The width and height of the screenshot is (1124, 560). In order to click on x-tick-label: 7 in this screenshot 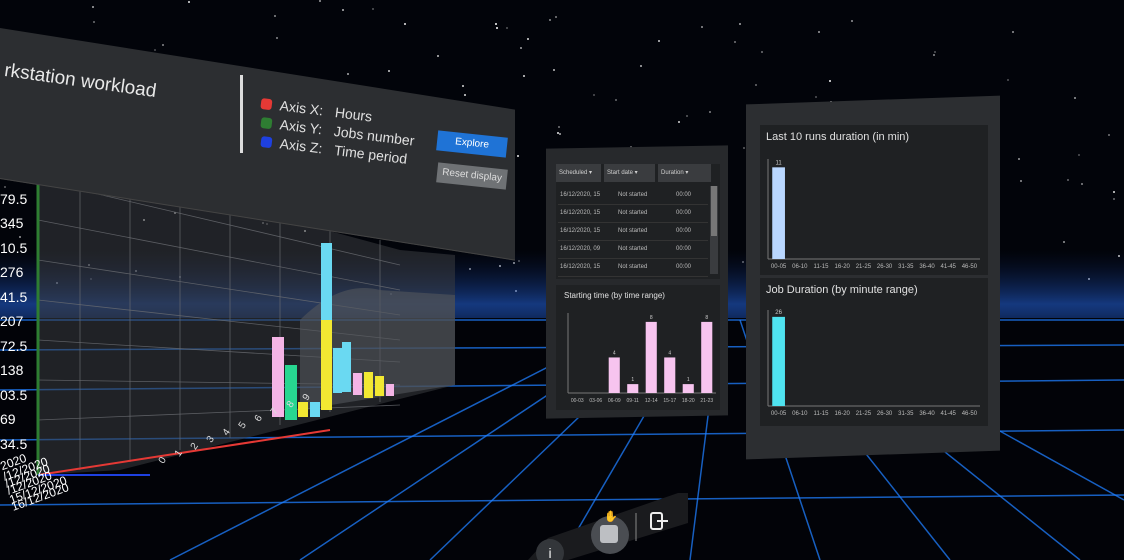, I will do `click(274, 411)`.